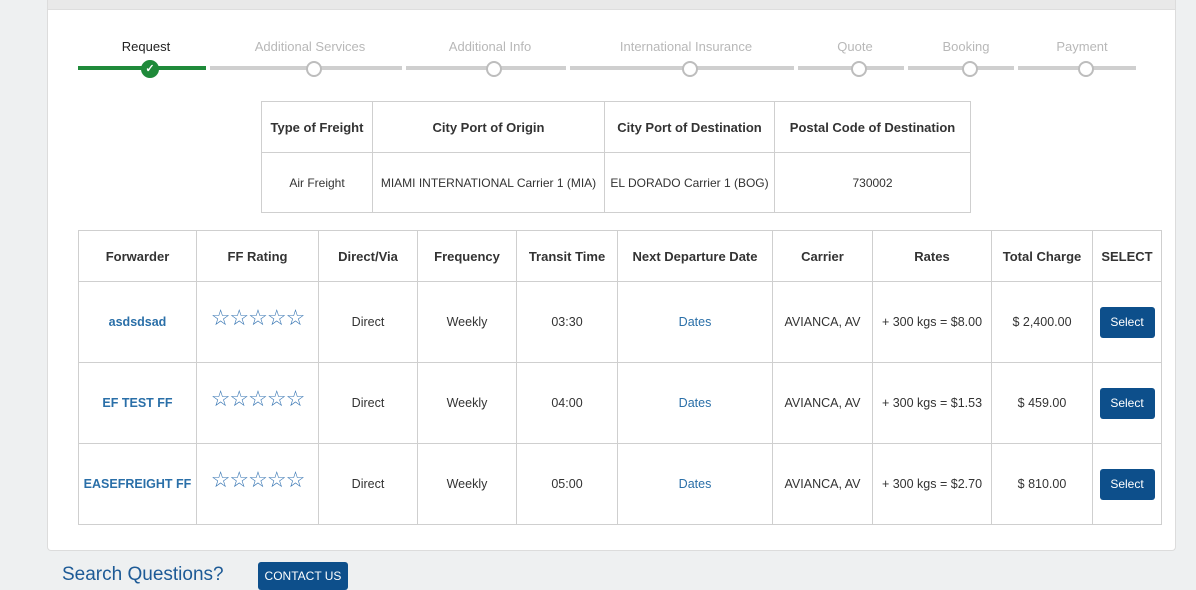 This screenshot has width=1196, height=590. I want to click on step-label-booking: Booking, so click(966, 46).